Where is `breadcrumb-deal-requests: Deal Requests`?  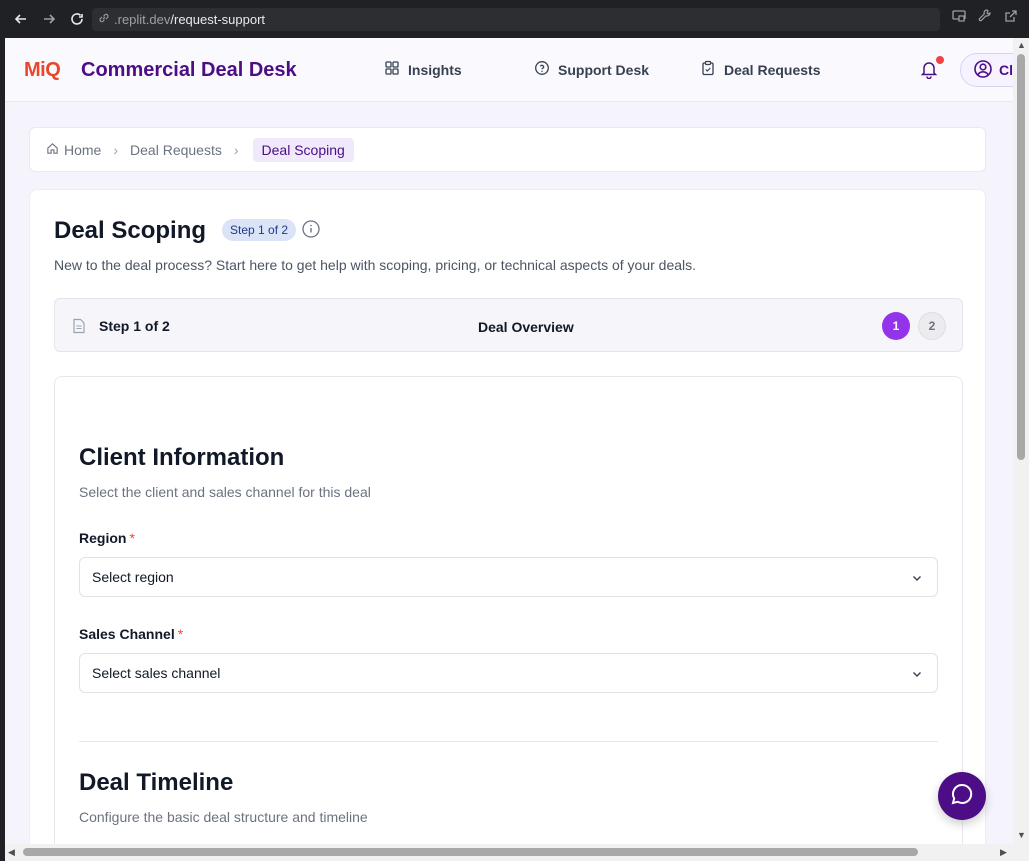
breadcrumb-deal-requests: Deal Requests is located at coordinates (176, 150).